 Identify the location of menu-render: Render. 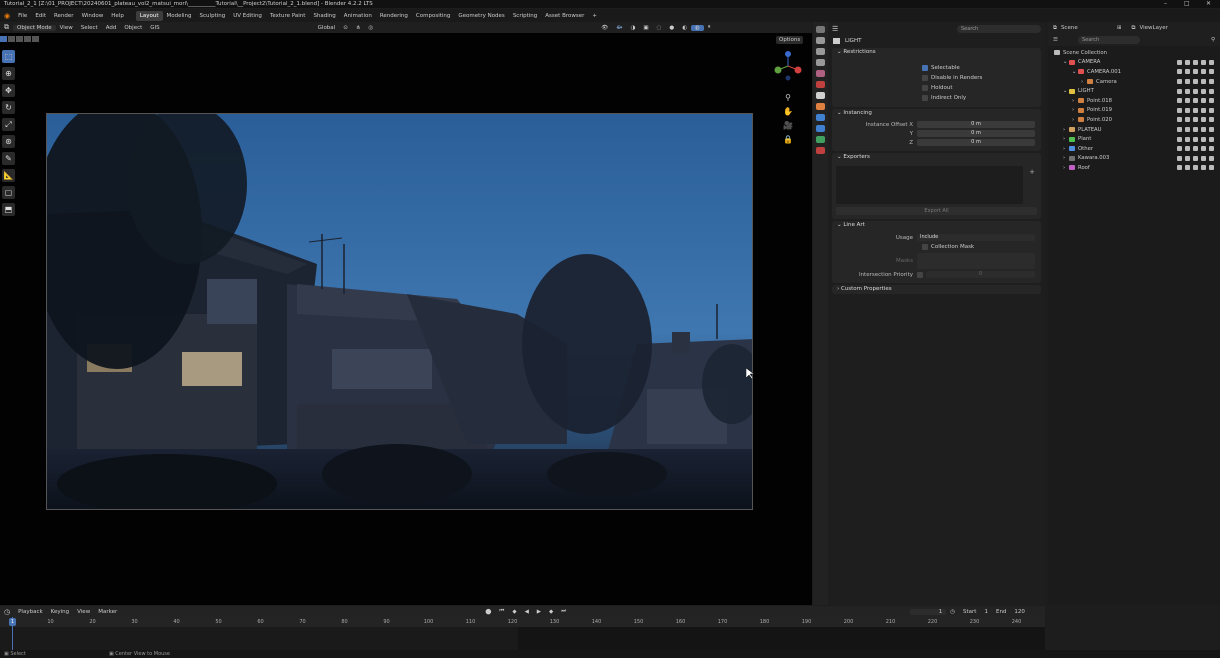
(64, 16).